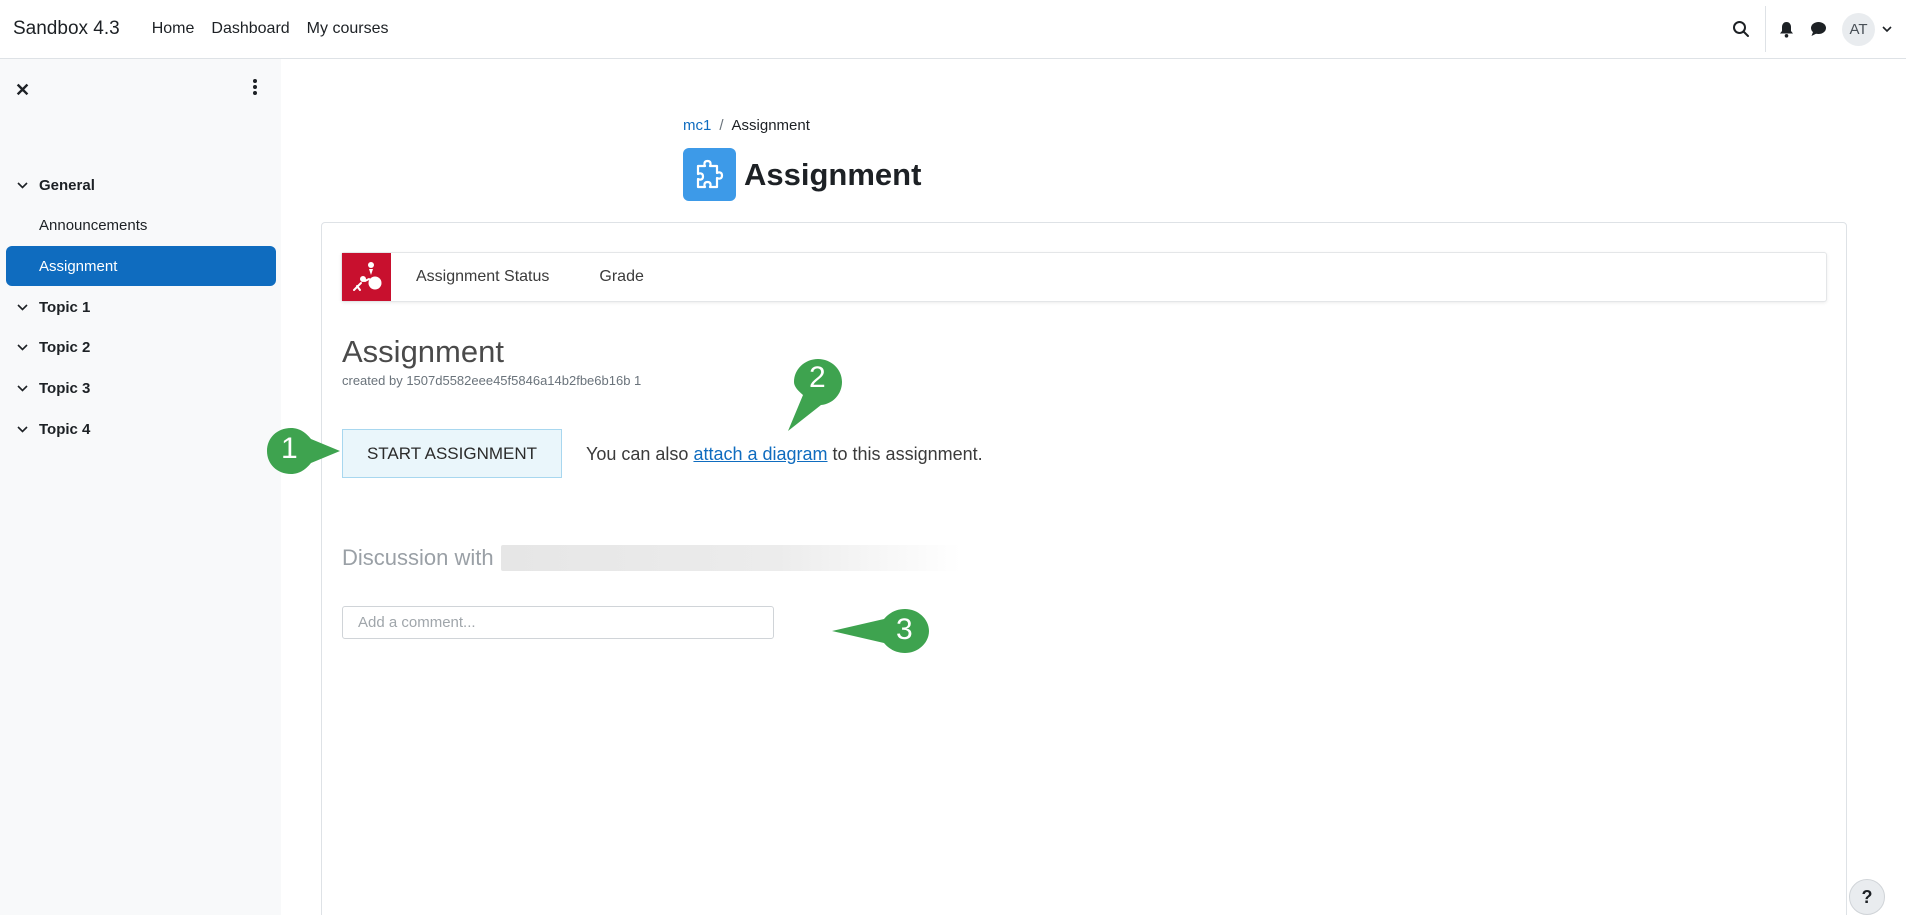  I want to click on site-brand: Sandbox 4.3, so click(66, 29).